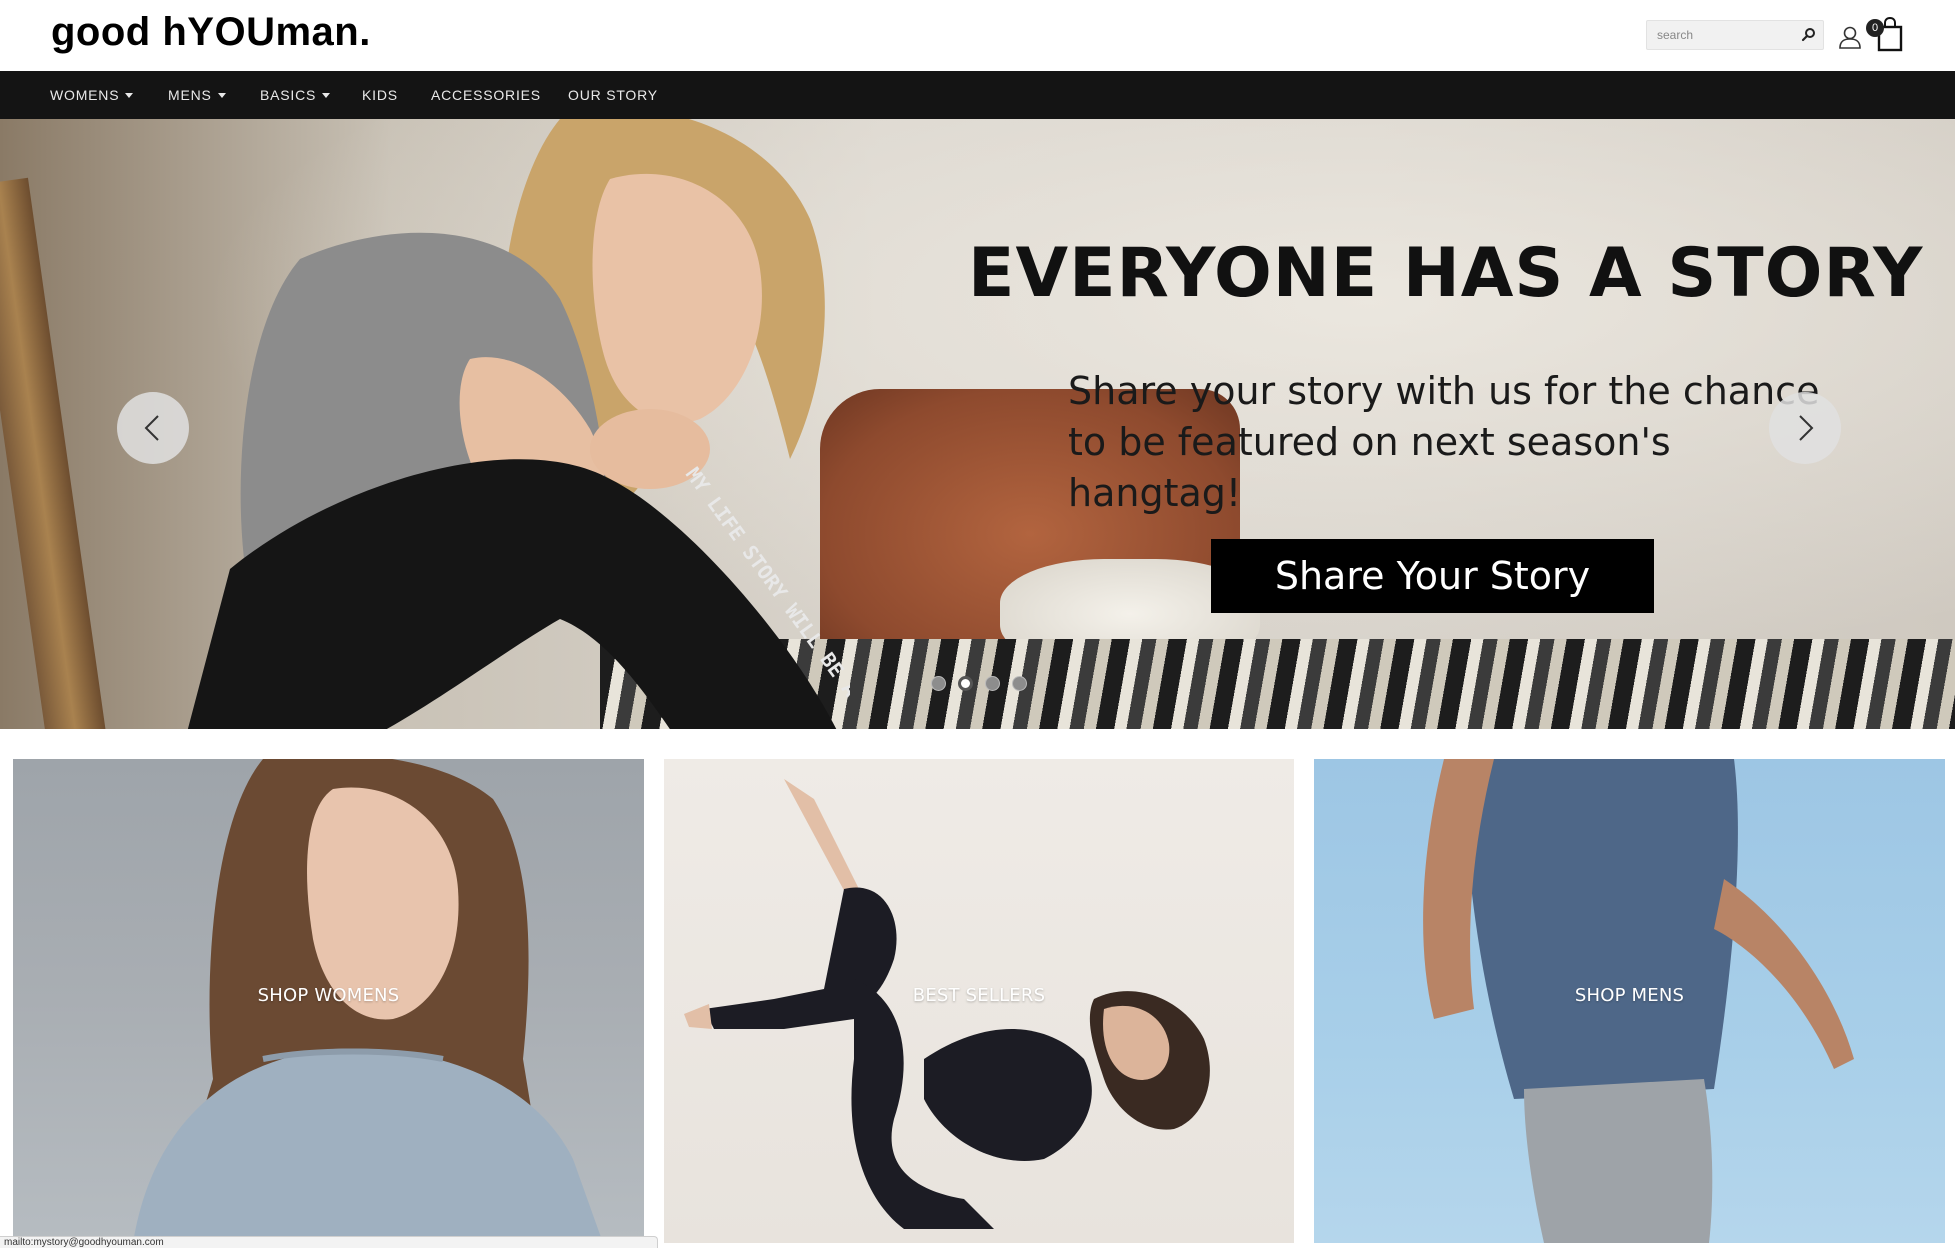  What do you see at coordinates (1446, 273) in the screenshot?
I see `hero-headline: EVERYONE HAS A STORY` at bounding box center [1446, 273].